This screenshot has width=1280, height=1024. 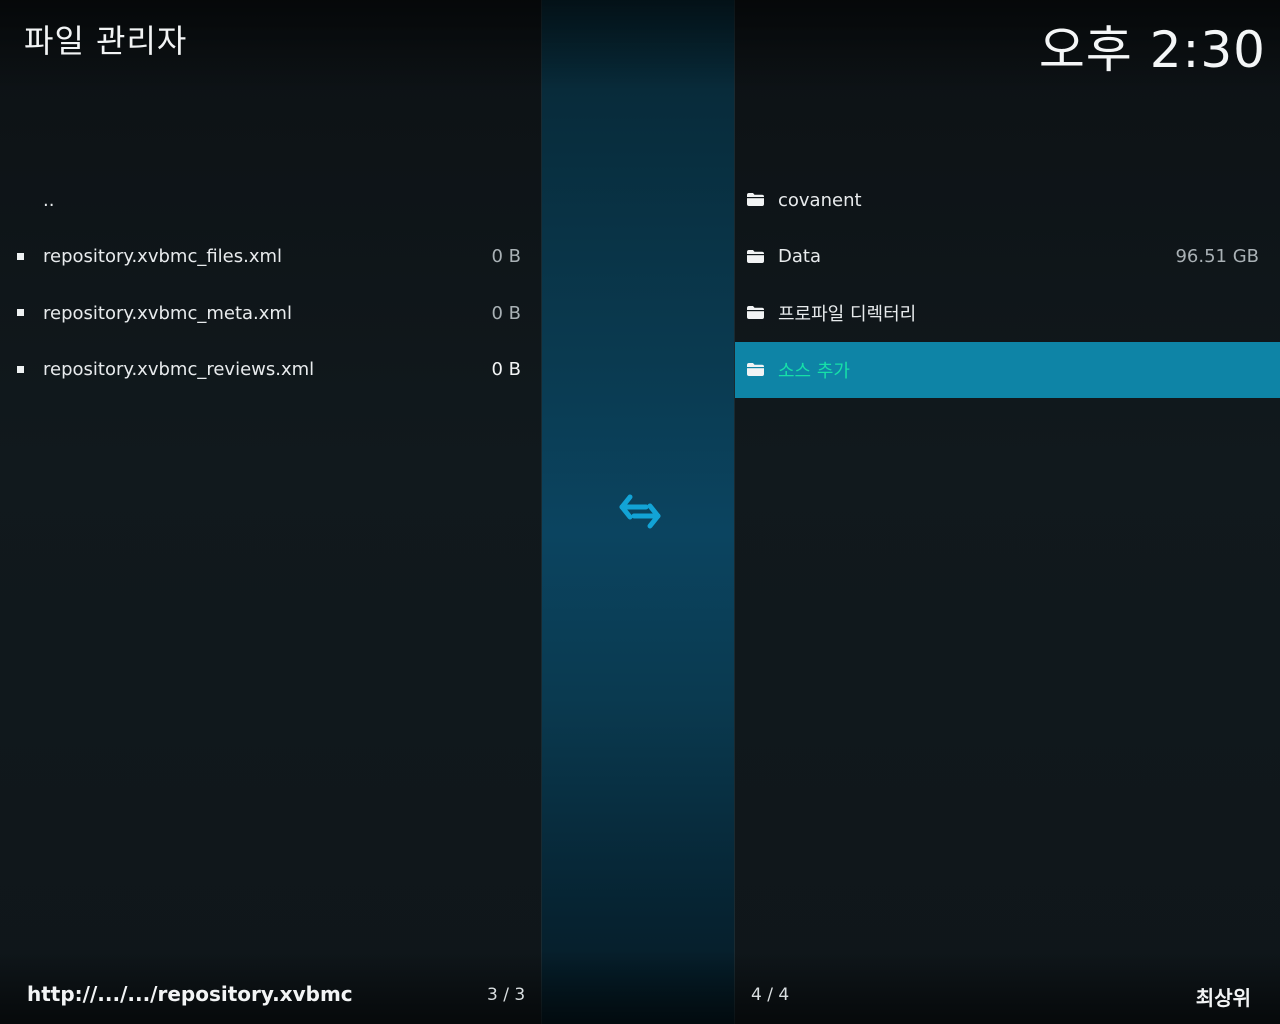 What do you see at coordinates (190, 994) in the screenshot?
I see `current-path: http://.../.../repository.xvbmc` at bounding box center [190, 994].